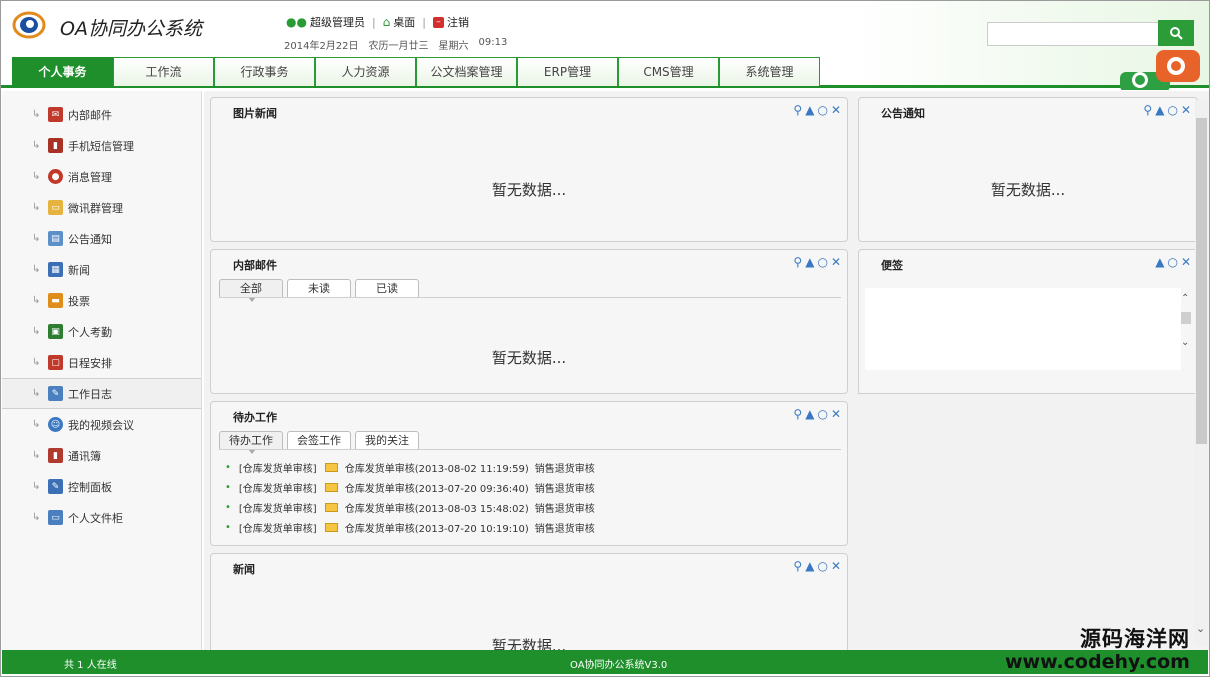 The height and width of the screenshot is (677, 1210). What do you see at coordinates (319, 288) in the screenshot?
I see `tab-unread: 未读` at bounding box center [319, 288].